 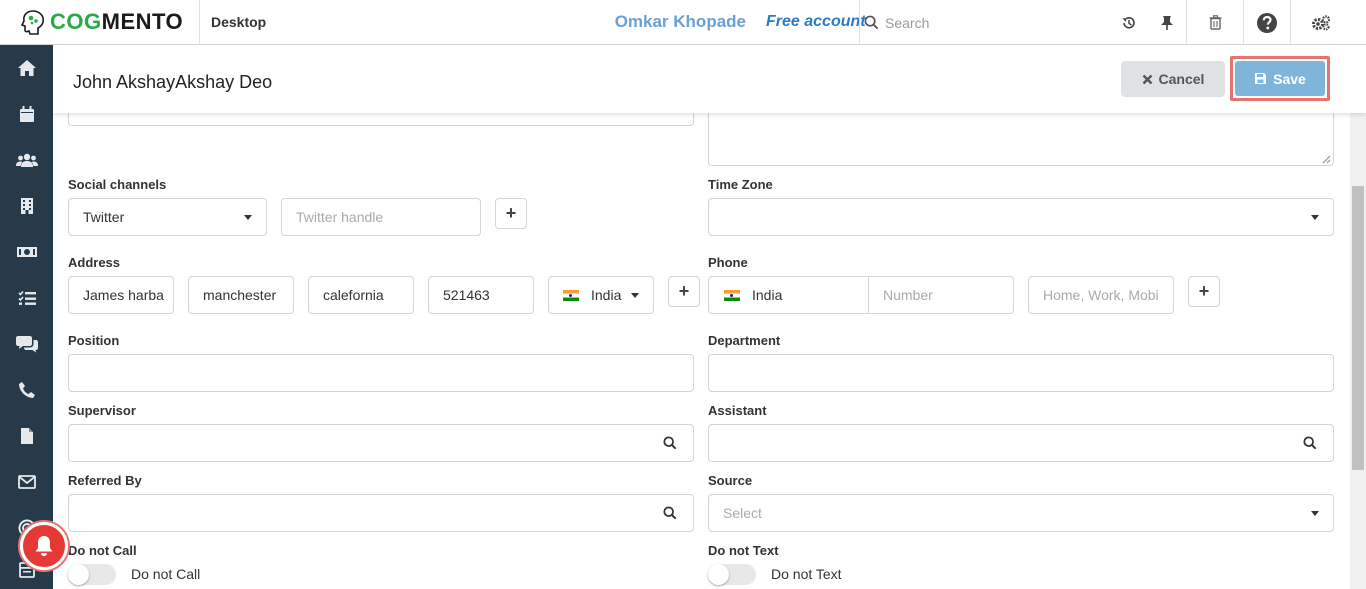 I want to click on phone-type-input: Home, Work, Mobi, so click(x=1101, y=295).